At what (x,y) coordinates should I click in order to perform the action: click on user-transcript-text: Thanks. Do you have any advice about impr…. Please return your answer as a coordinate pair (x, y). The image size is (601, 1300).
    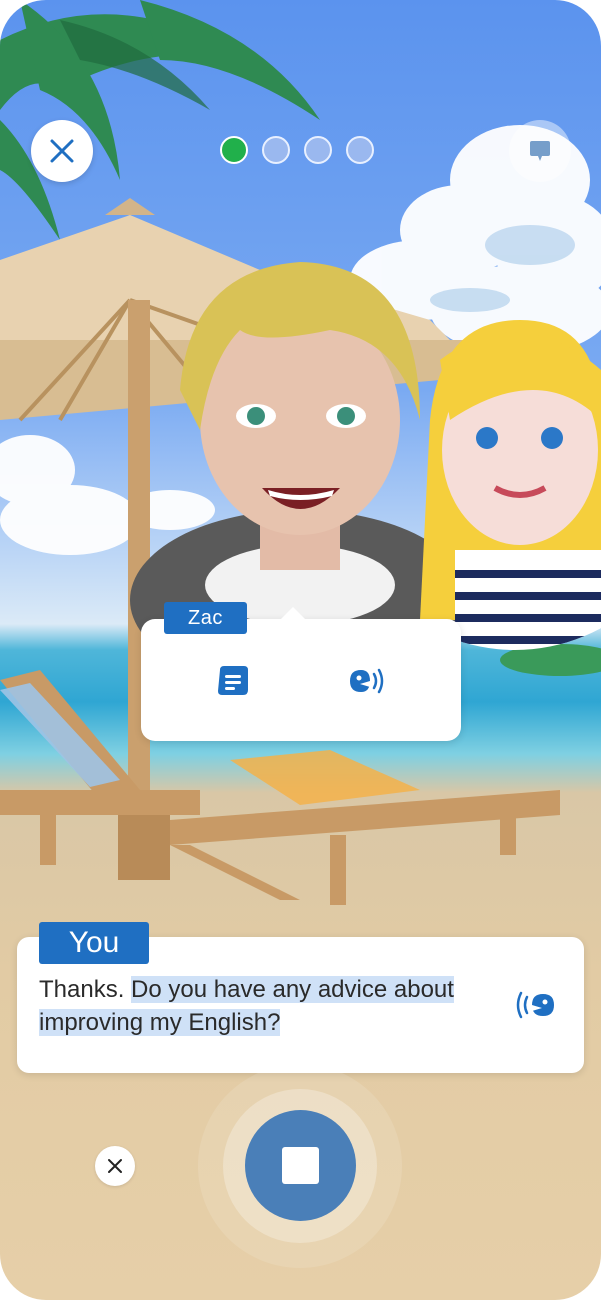
    Looking at the image, I should click on (269, 1006).